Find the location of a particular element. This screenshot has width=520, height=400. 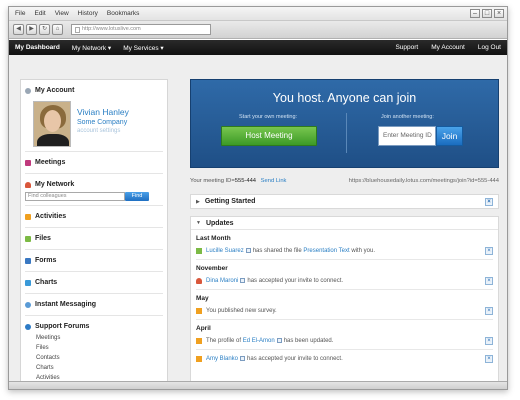

forum-item-files: Files is located at coordinates (94, 348).